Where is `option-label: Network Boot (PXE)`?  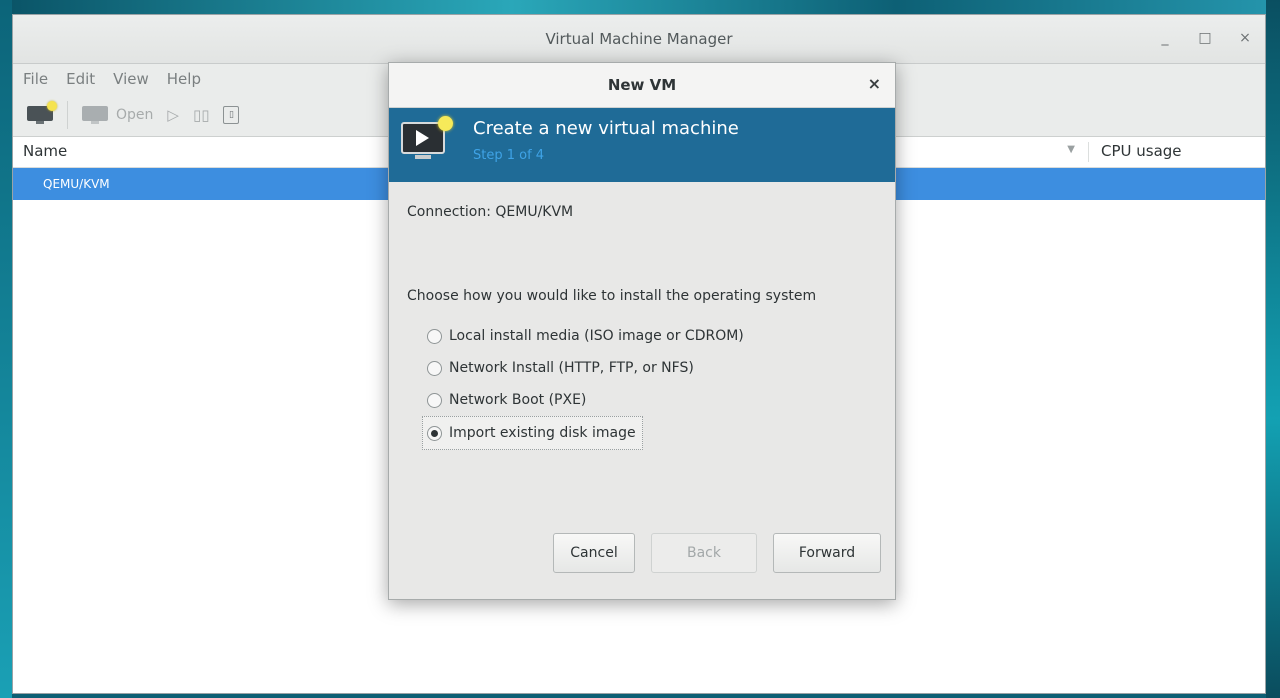
option-label: Network Boot (PXE) is located at coordinates (518, 400).